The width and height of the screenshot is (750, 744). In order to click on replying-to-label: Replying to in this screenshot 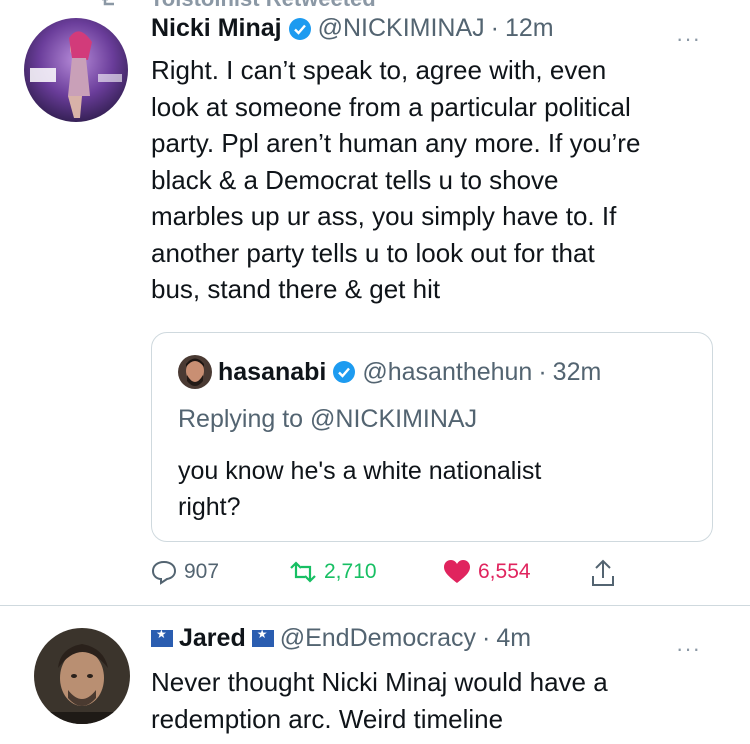, I will do `click(241, 419)`.